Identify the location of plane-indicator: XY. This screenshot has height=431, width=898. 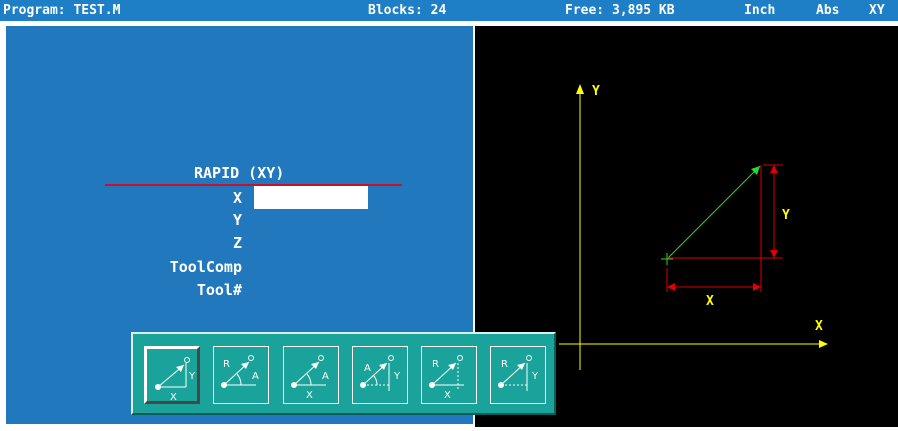
(877, 10).